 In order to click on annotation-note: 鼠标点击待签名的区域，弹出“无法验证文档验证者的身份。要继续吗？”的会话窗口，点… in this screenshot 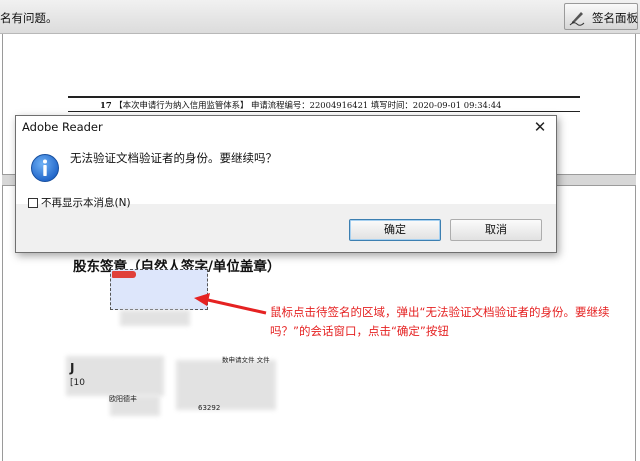, I will do `click(440, 321)`.